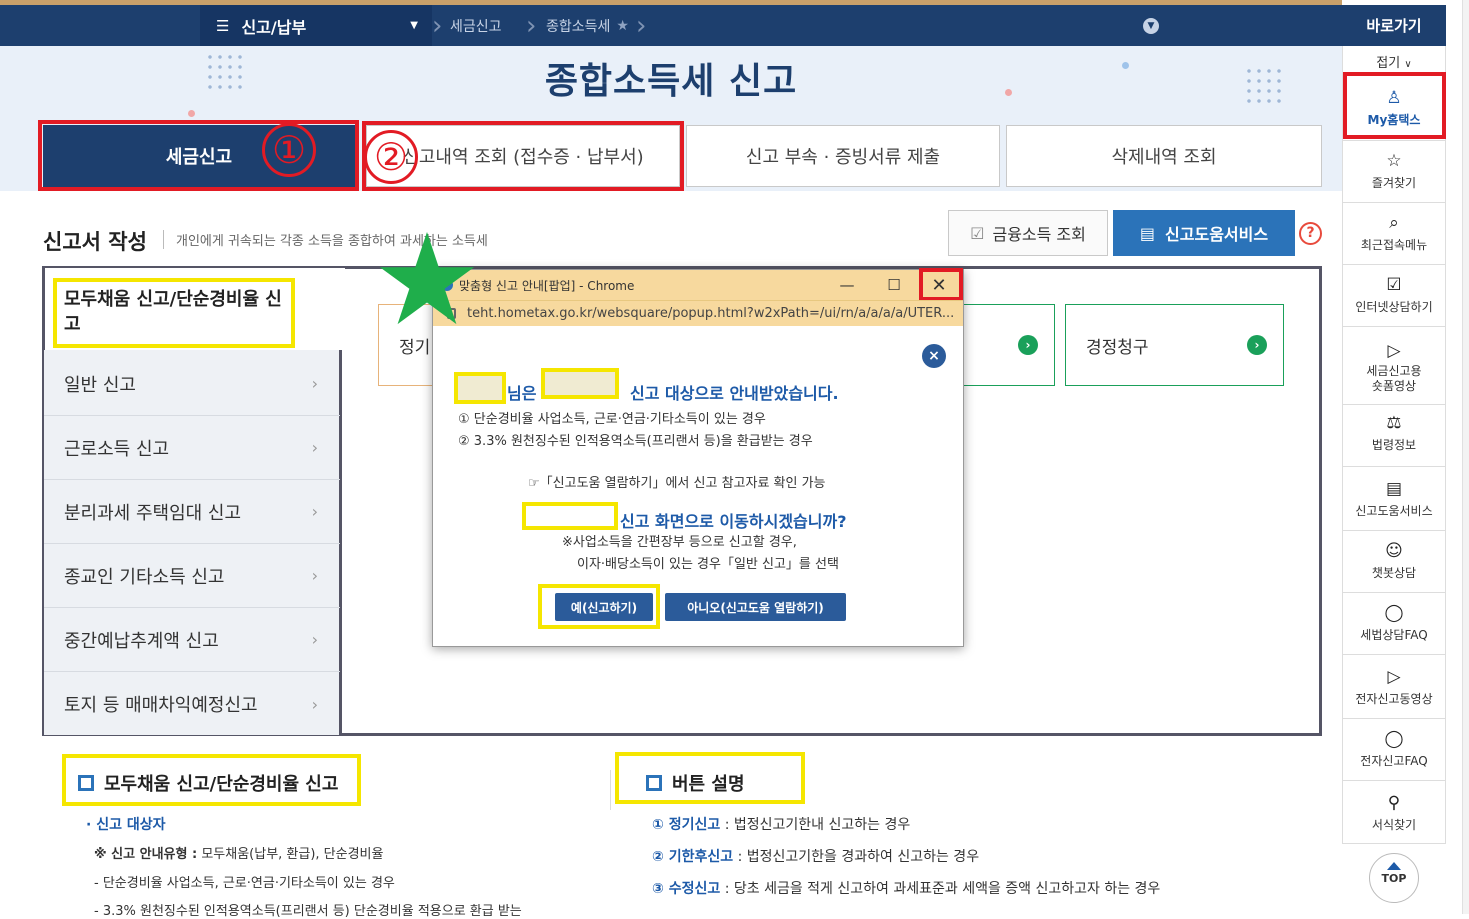  I want to click on page-scrollbar, so click(1465, 457).